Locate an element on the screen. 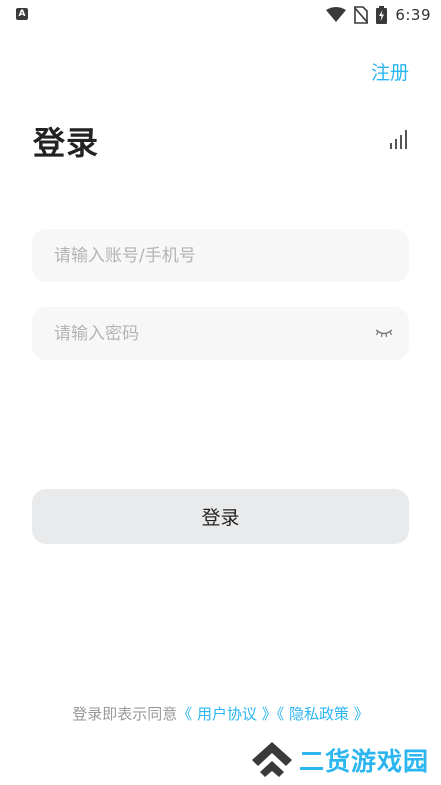 The width and height of the screenshot is (441, 785). register-link: 注册 is located at coordinates (390, 71).